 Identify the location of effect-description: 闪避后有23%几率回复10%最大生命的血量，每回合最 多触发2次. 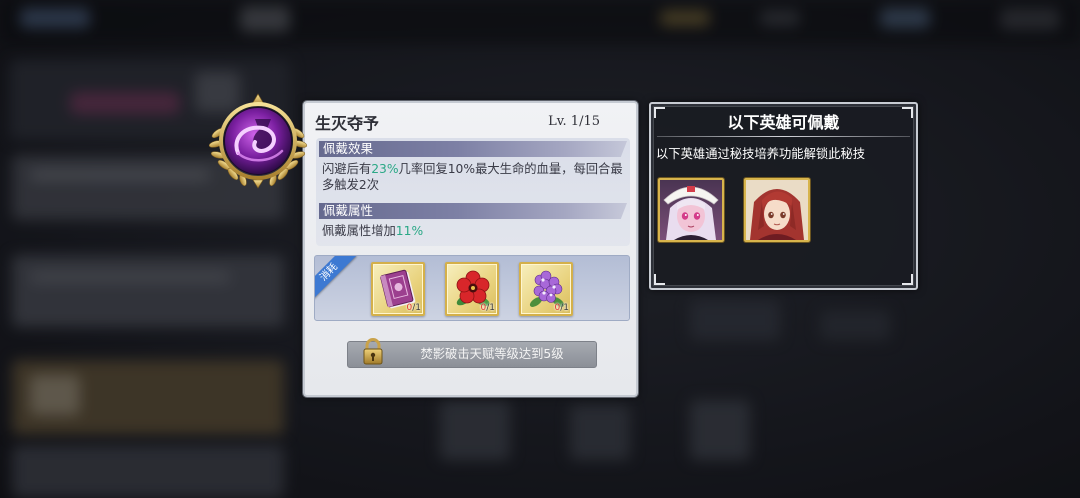
(472, 177).